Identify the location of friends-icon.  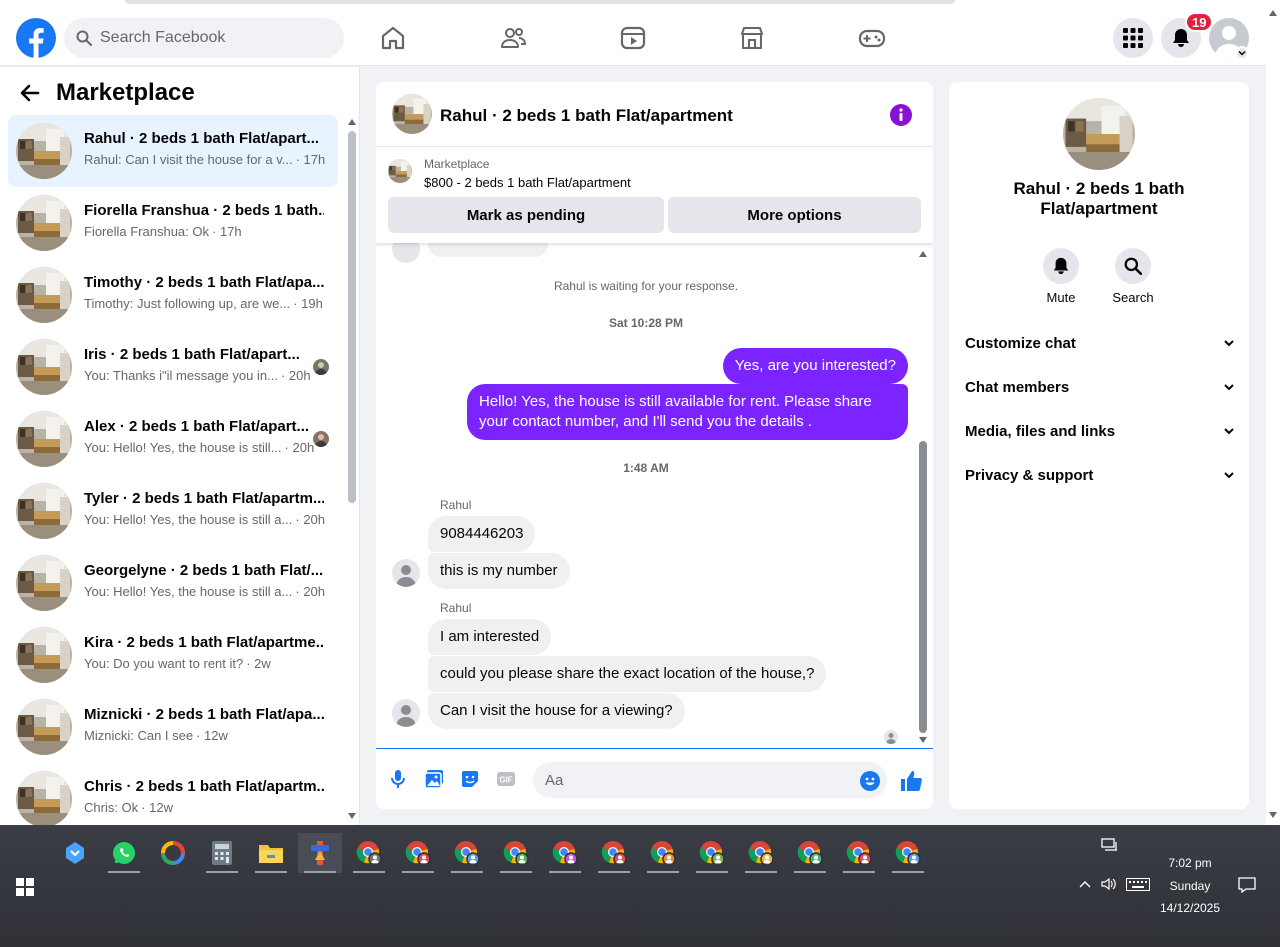
(513, 38).